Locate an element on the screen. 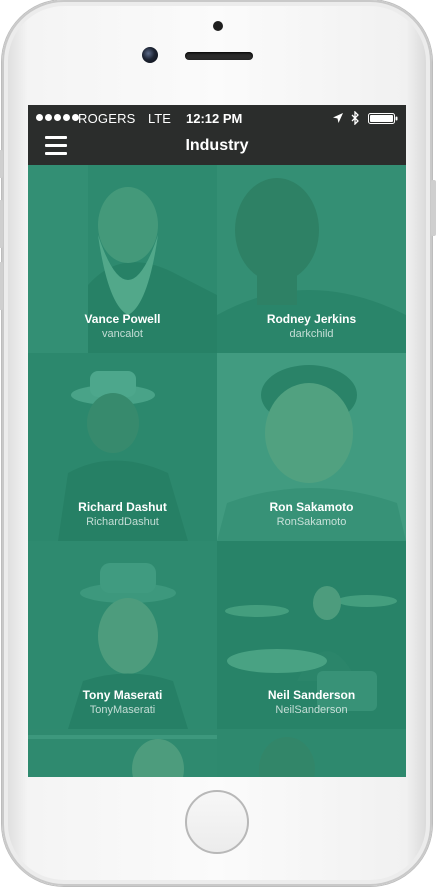 The height and width of the screenshot is (890, 436). front-camera is located at coordinates (150, 55).